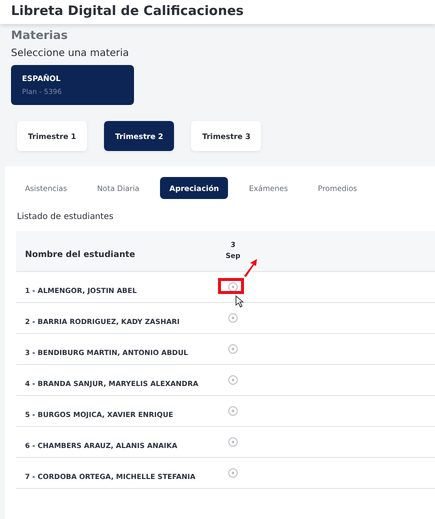 This screenshot has width=435, height=519. What do you see at coordinates (127, 12) in the screenshot?
I see `page-title: Libreta Digital de Calificaciones` at bounding box center [127, 12].